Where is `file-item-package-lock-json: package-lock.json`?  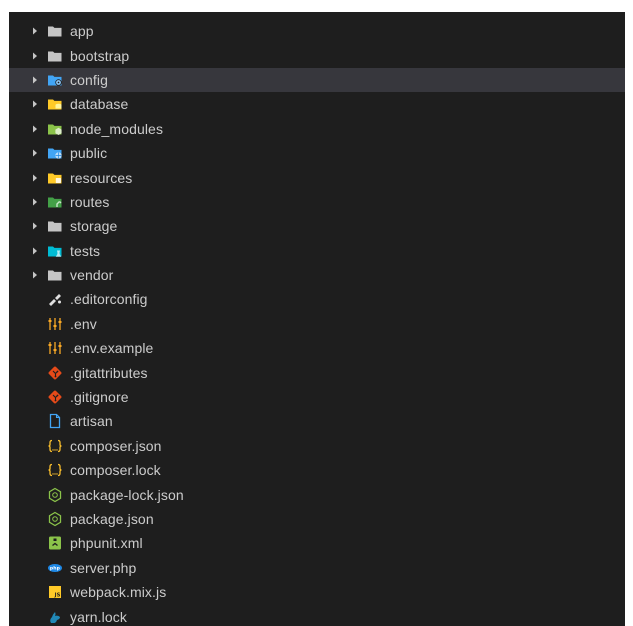
file-item-package-lock-json: package-lock.json is located at coordinates (317, 494).